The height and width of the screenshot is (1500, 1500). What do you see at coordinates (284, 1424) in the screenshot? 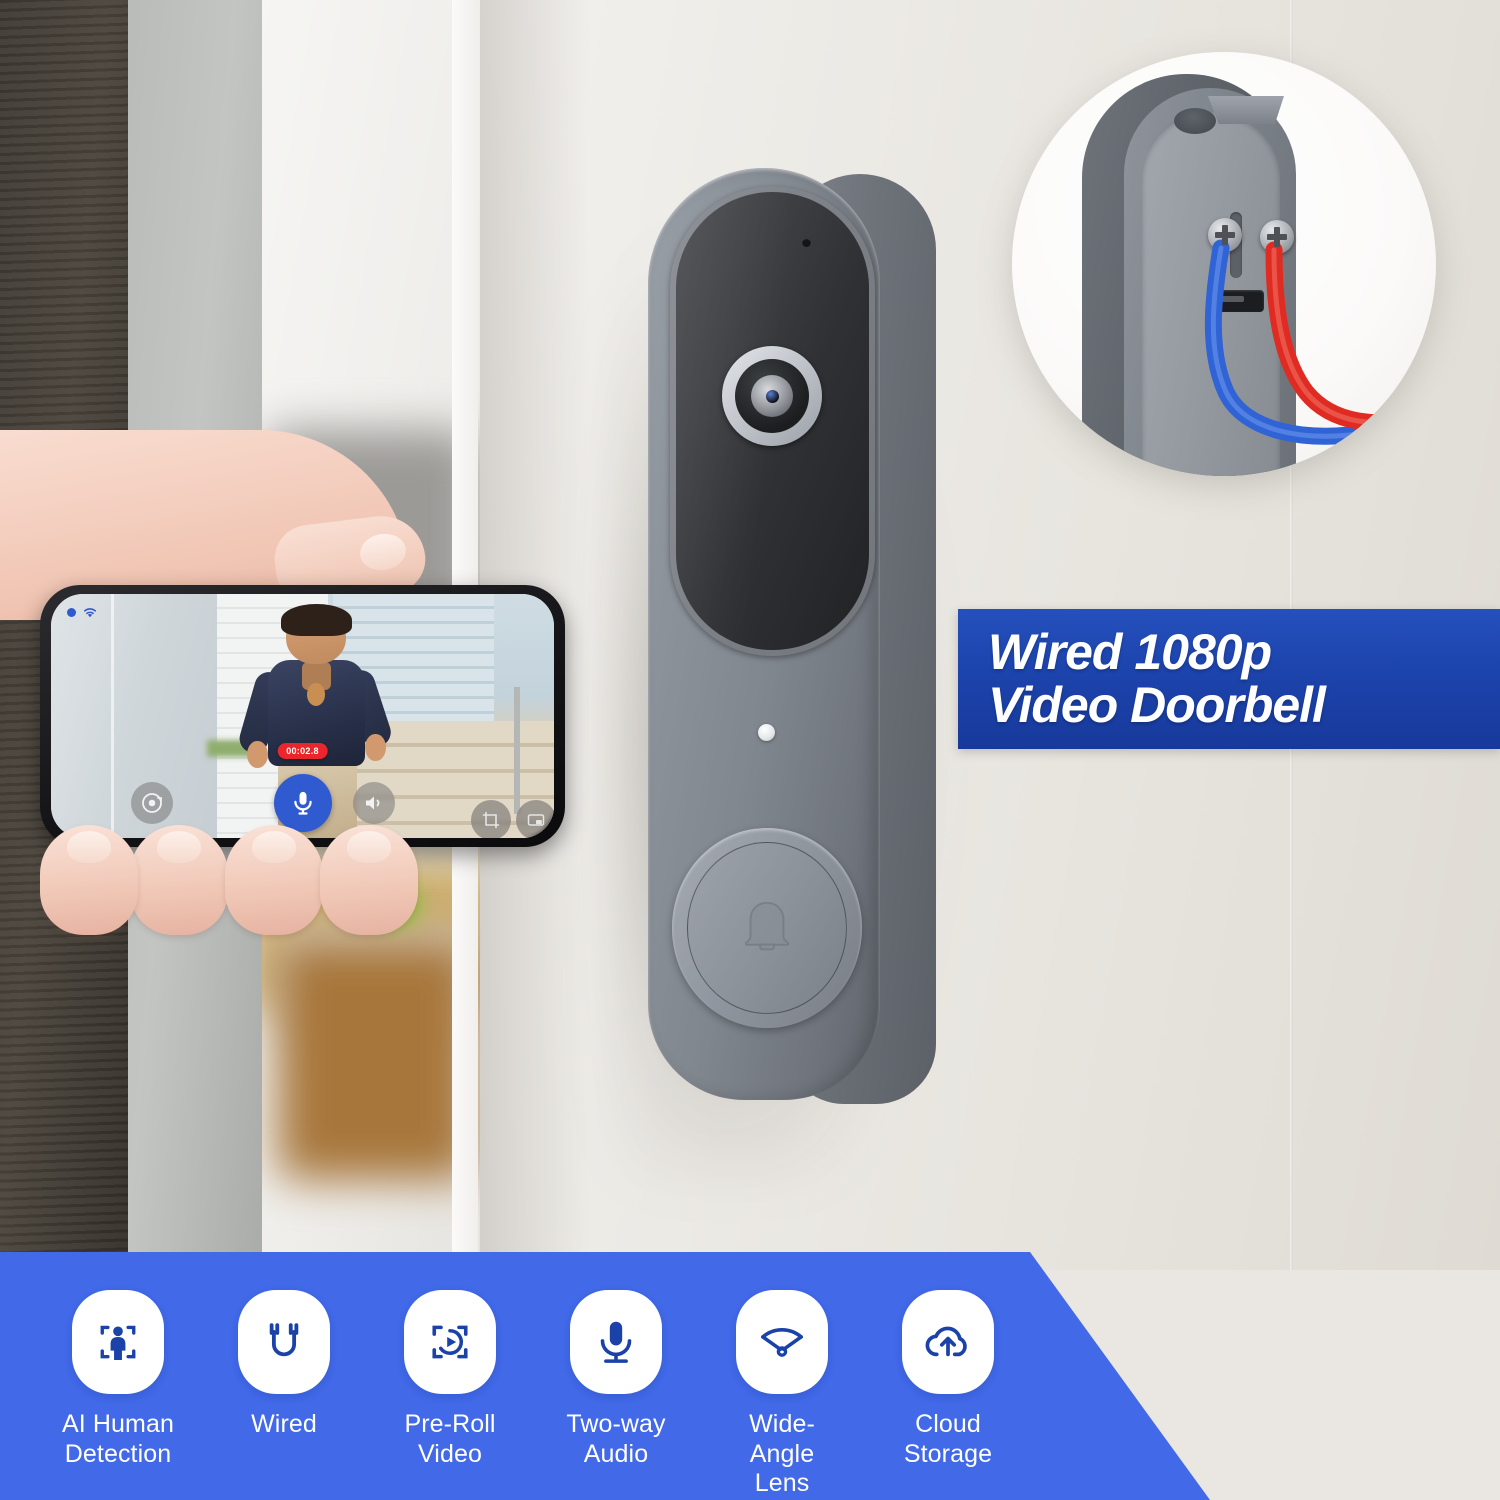
I see `feature-label: Wired` at bounding box center [284, 1424].